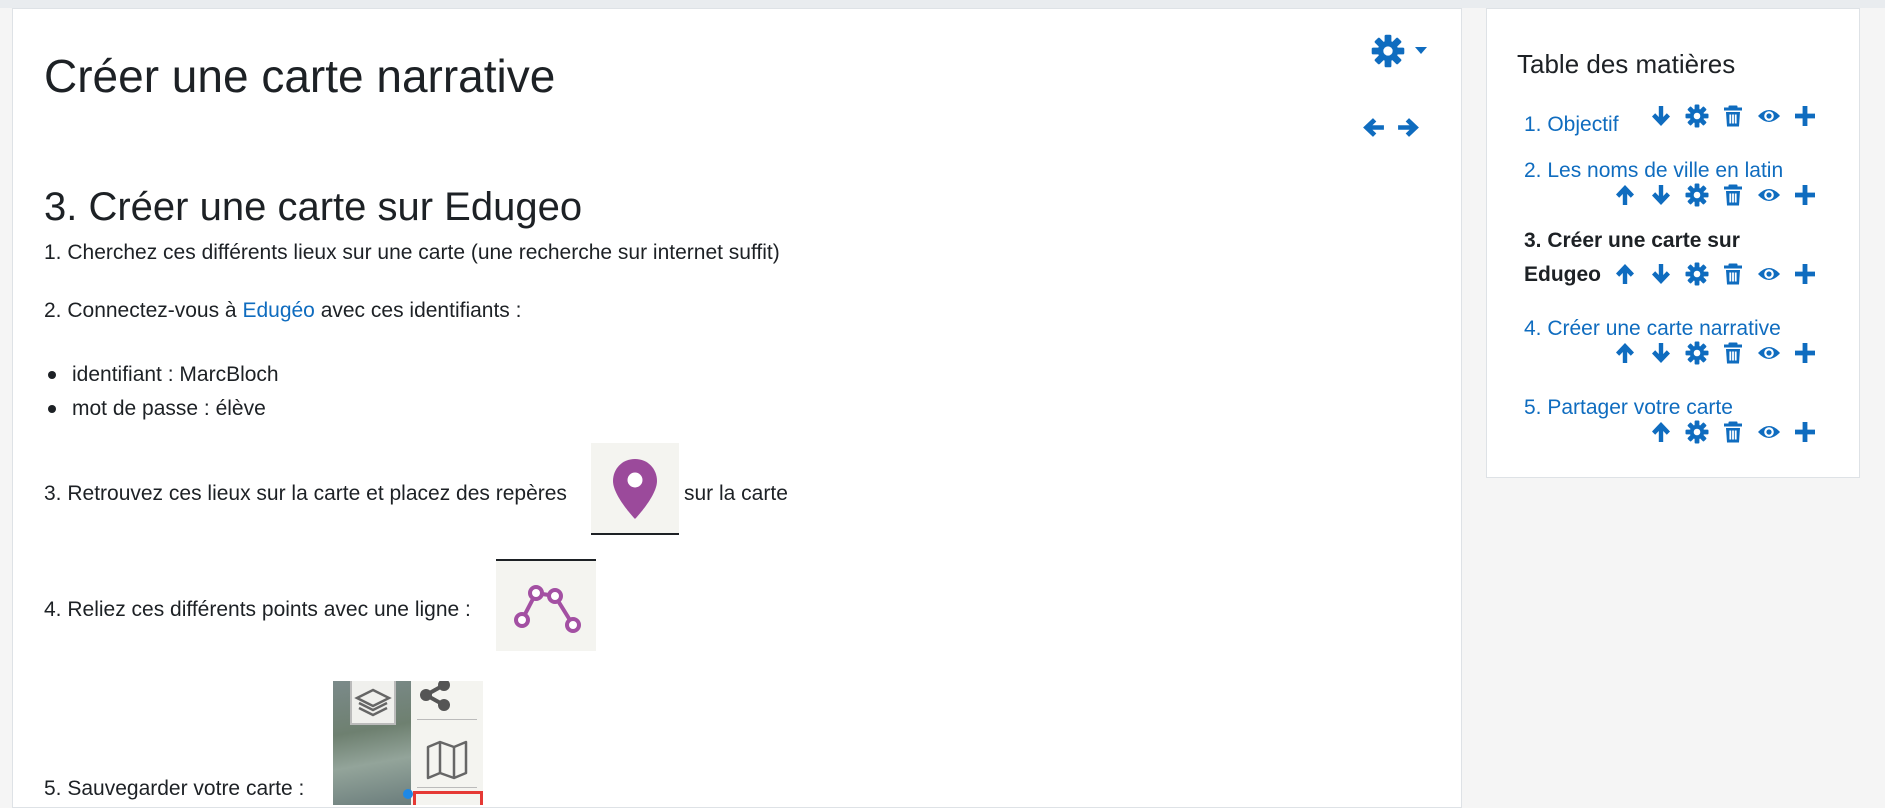 The width and height of the screenshot is (1885, 808). Describe the element at coordinates (300, 76) in the screenshot. I see `page-title: Créer une carte narrative` at that location.